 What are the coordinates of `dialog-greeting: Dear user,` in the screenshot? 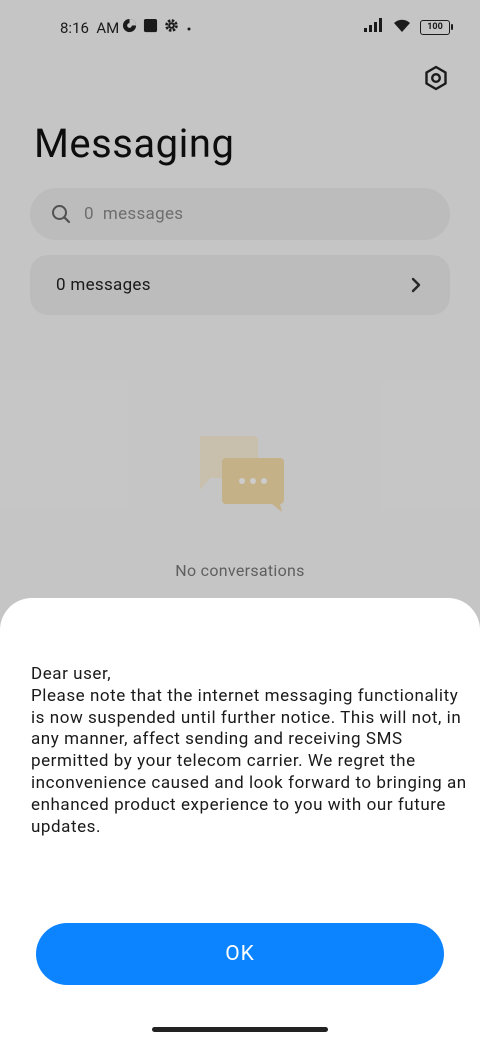 It's located at (71, 674).